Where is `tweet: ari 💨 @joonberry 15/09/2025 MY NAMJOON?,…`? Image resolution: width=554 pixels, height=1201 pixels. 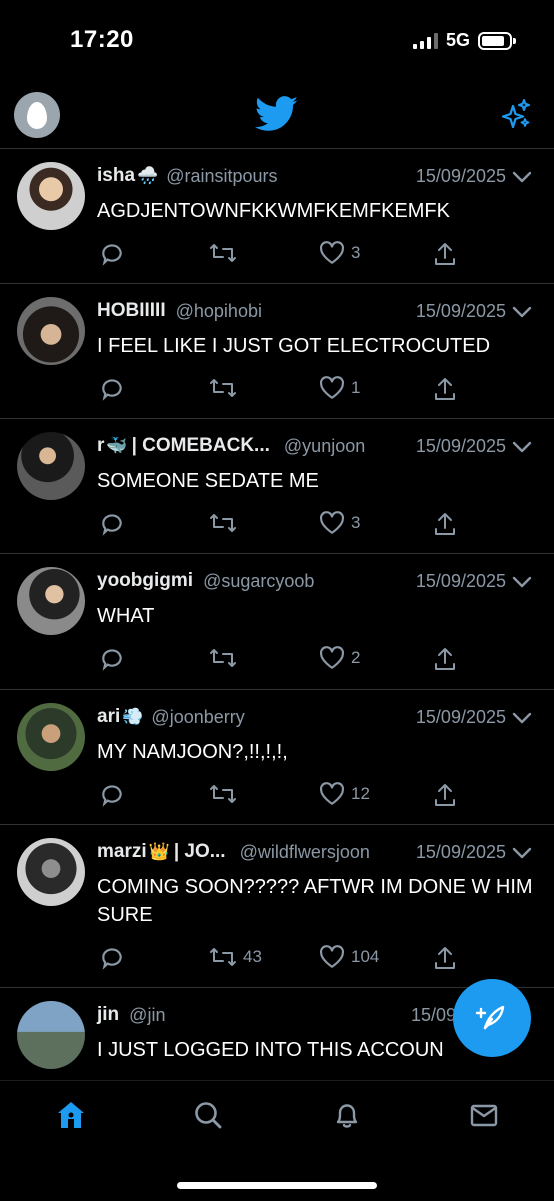 tweet: ari 💨 @joonberry 15/09/2025 MY NAMJOON?,… is located at coordinates (277, 757).